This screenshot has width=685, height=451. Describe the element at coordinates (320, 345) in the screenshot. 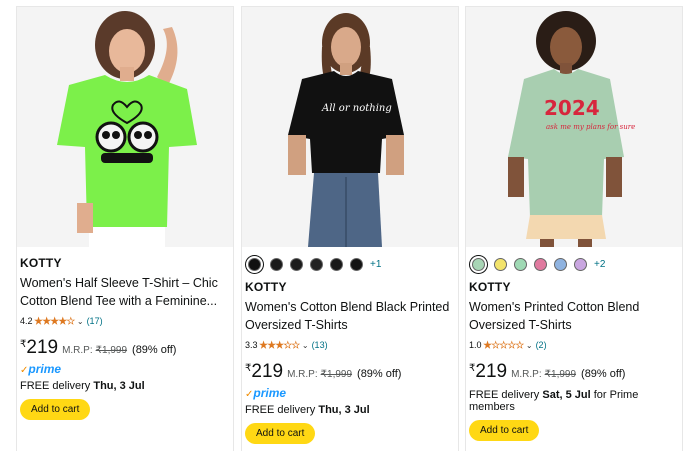

I see `review-count-link: (13)` at that location.